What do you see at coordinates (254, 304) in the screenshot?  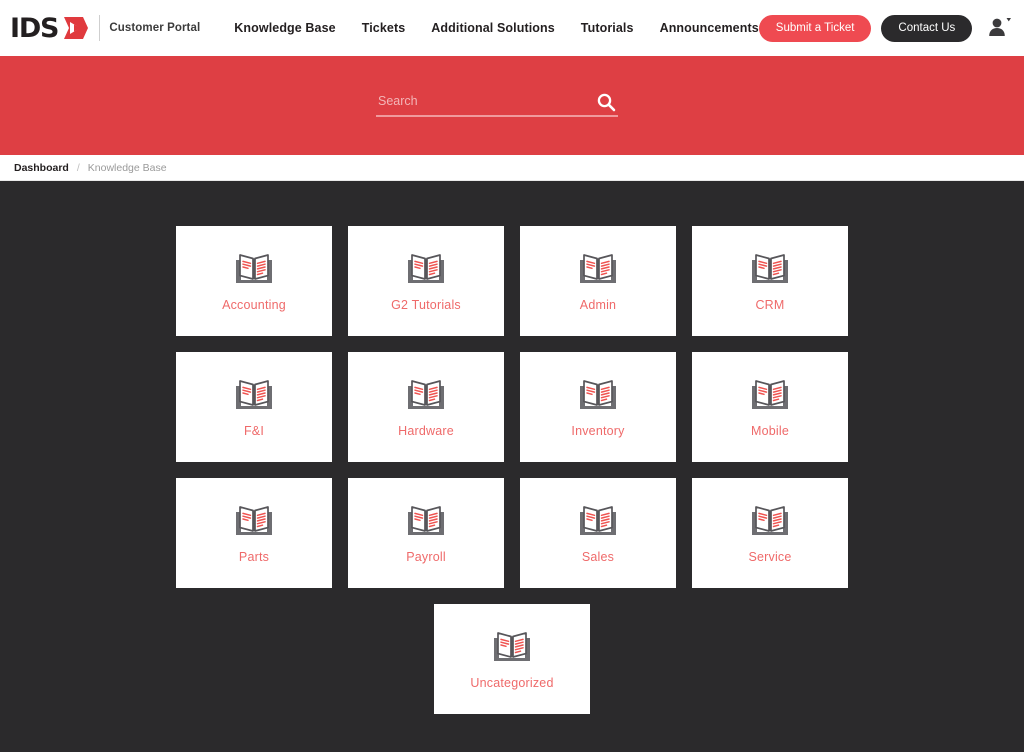 I see `category-card-label: Accounting` at bounding box center [254, 304].